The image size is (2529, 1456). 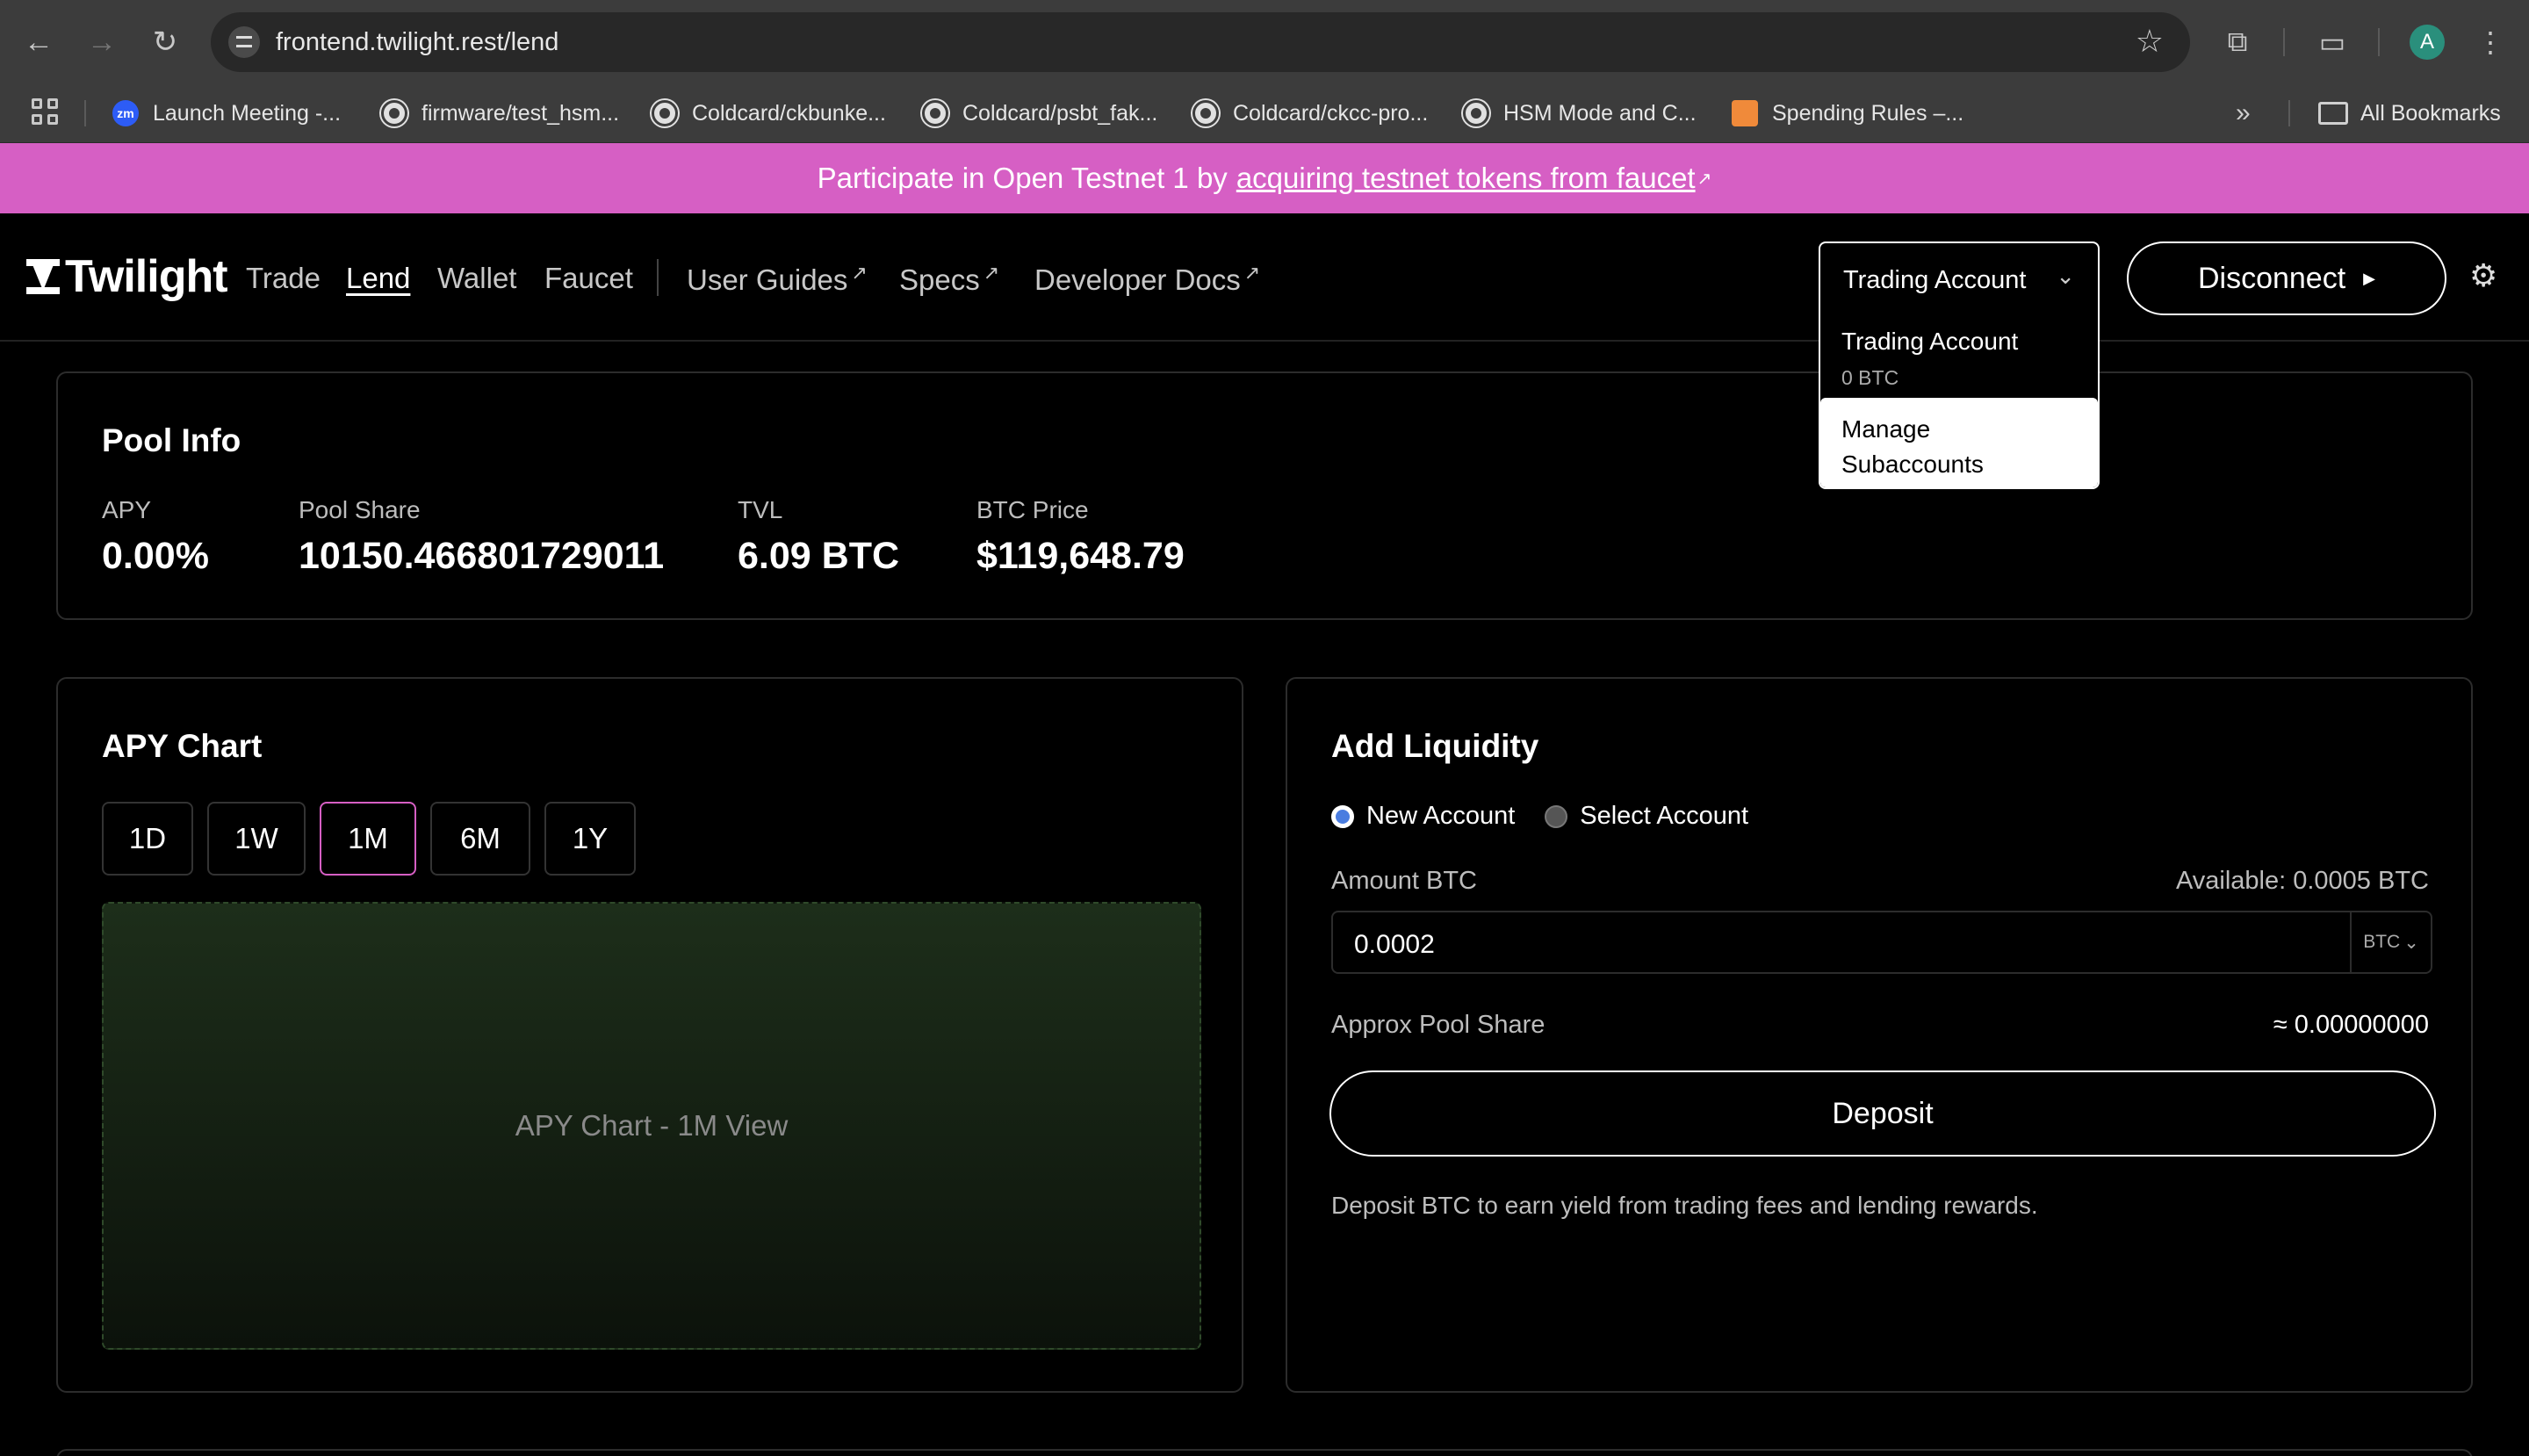 What do you see at coordinates (1664, 816) in the screenshot?
I see `radio-select-account-label: Select Account` at bounding box center [1664, 816].